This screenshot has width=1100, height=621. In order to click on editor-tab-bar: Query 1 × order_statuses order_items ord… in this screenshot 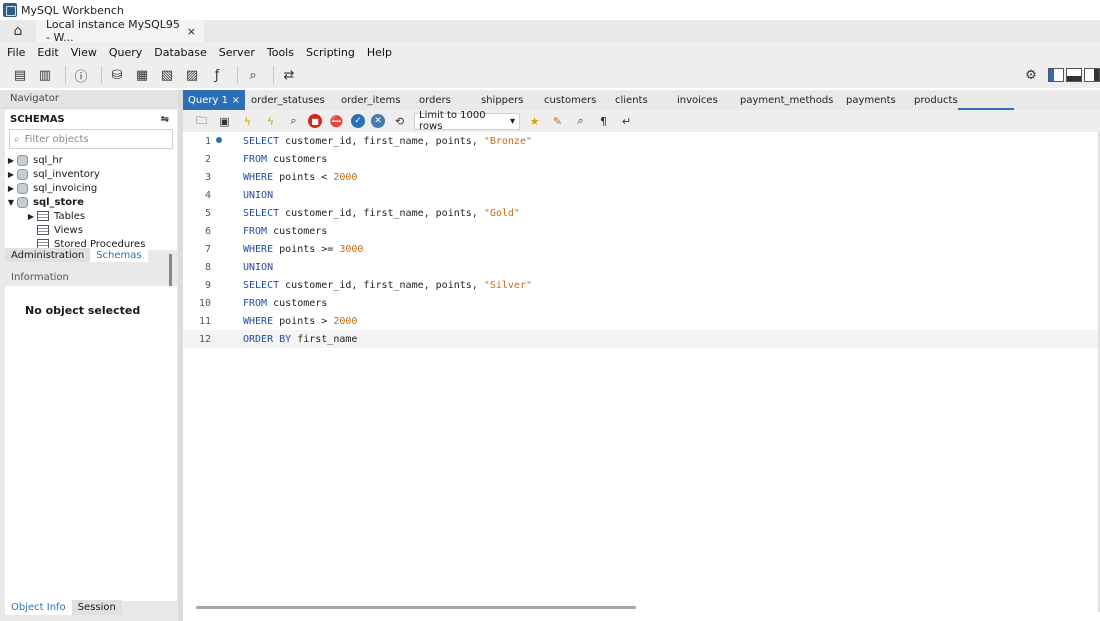, I will do `click(641, 100)`.